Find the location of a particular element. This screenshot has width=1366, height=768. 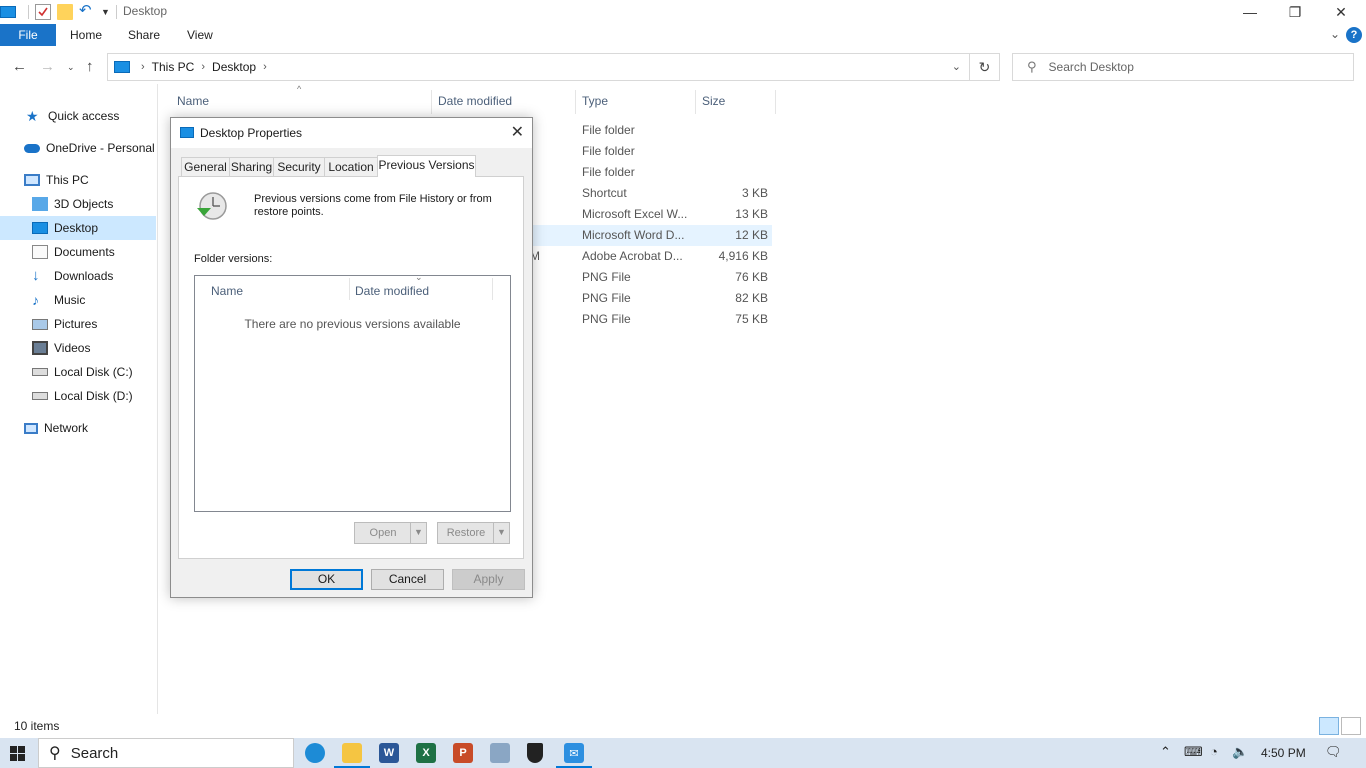

tab-home: Home is located at coordinates (86, 35).